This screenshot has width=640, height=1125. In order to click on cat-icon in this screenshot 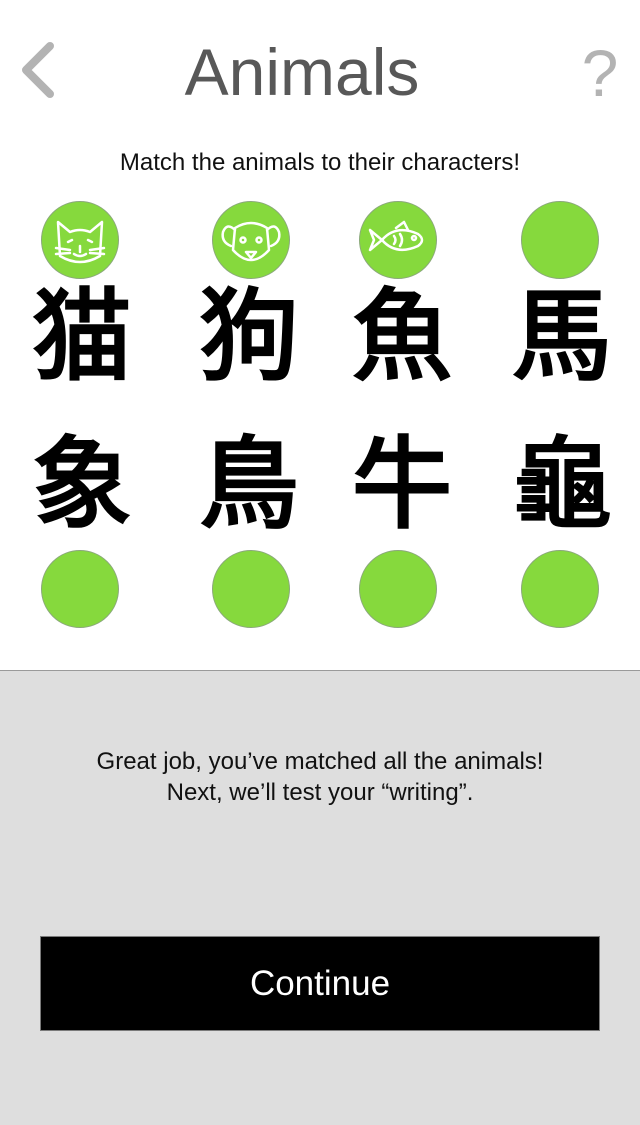, I will do `click(80, 242)`.